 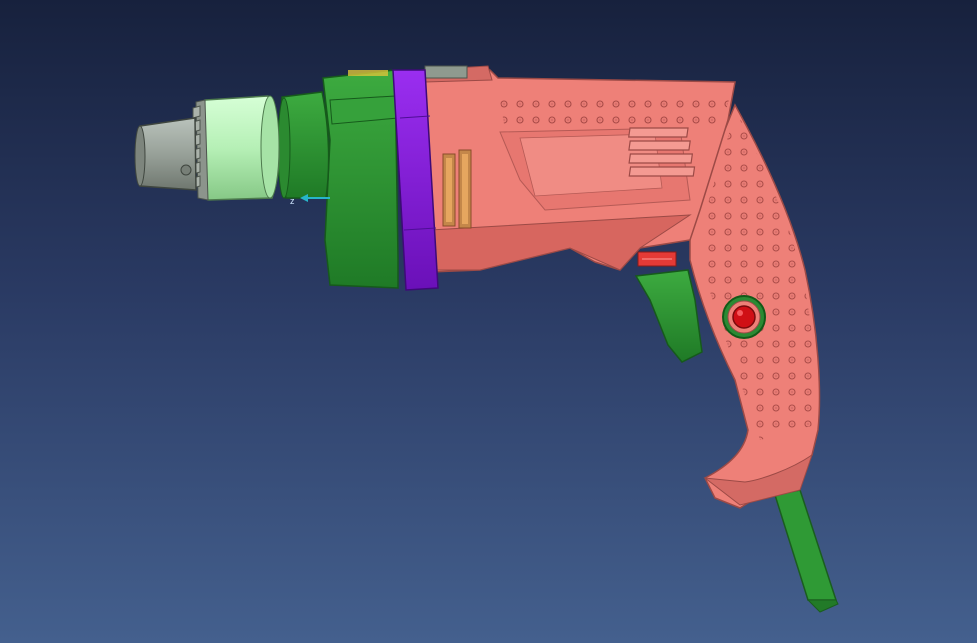 I want to click on svg-text: z, so click(x=292, y=201).